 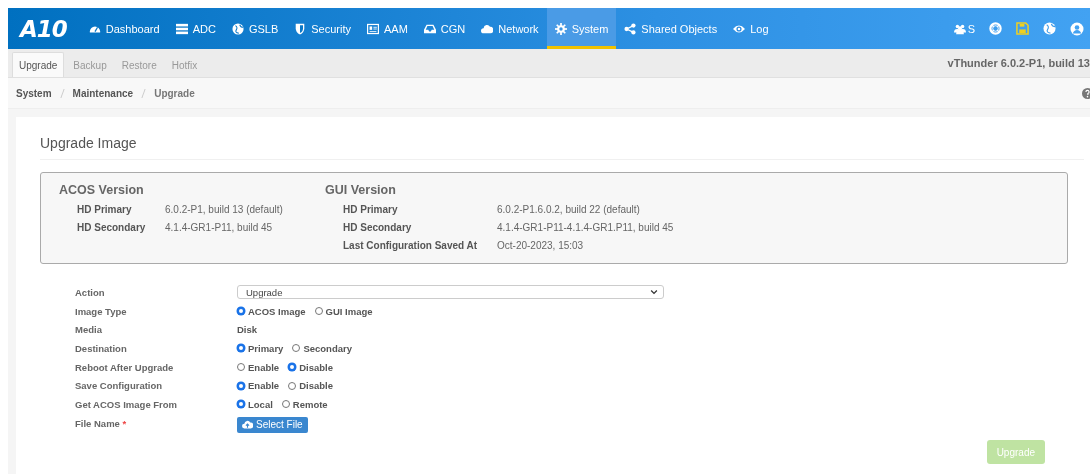 What do you see at coordinates (562, 138) in the screenshot?
I see `panel-title: Upgrade Image` at bounding box center [562, 138].